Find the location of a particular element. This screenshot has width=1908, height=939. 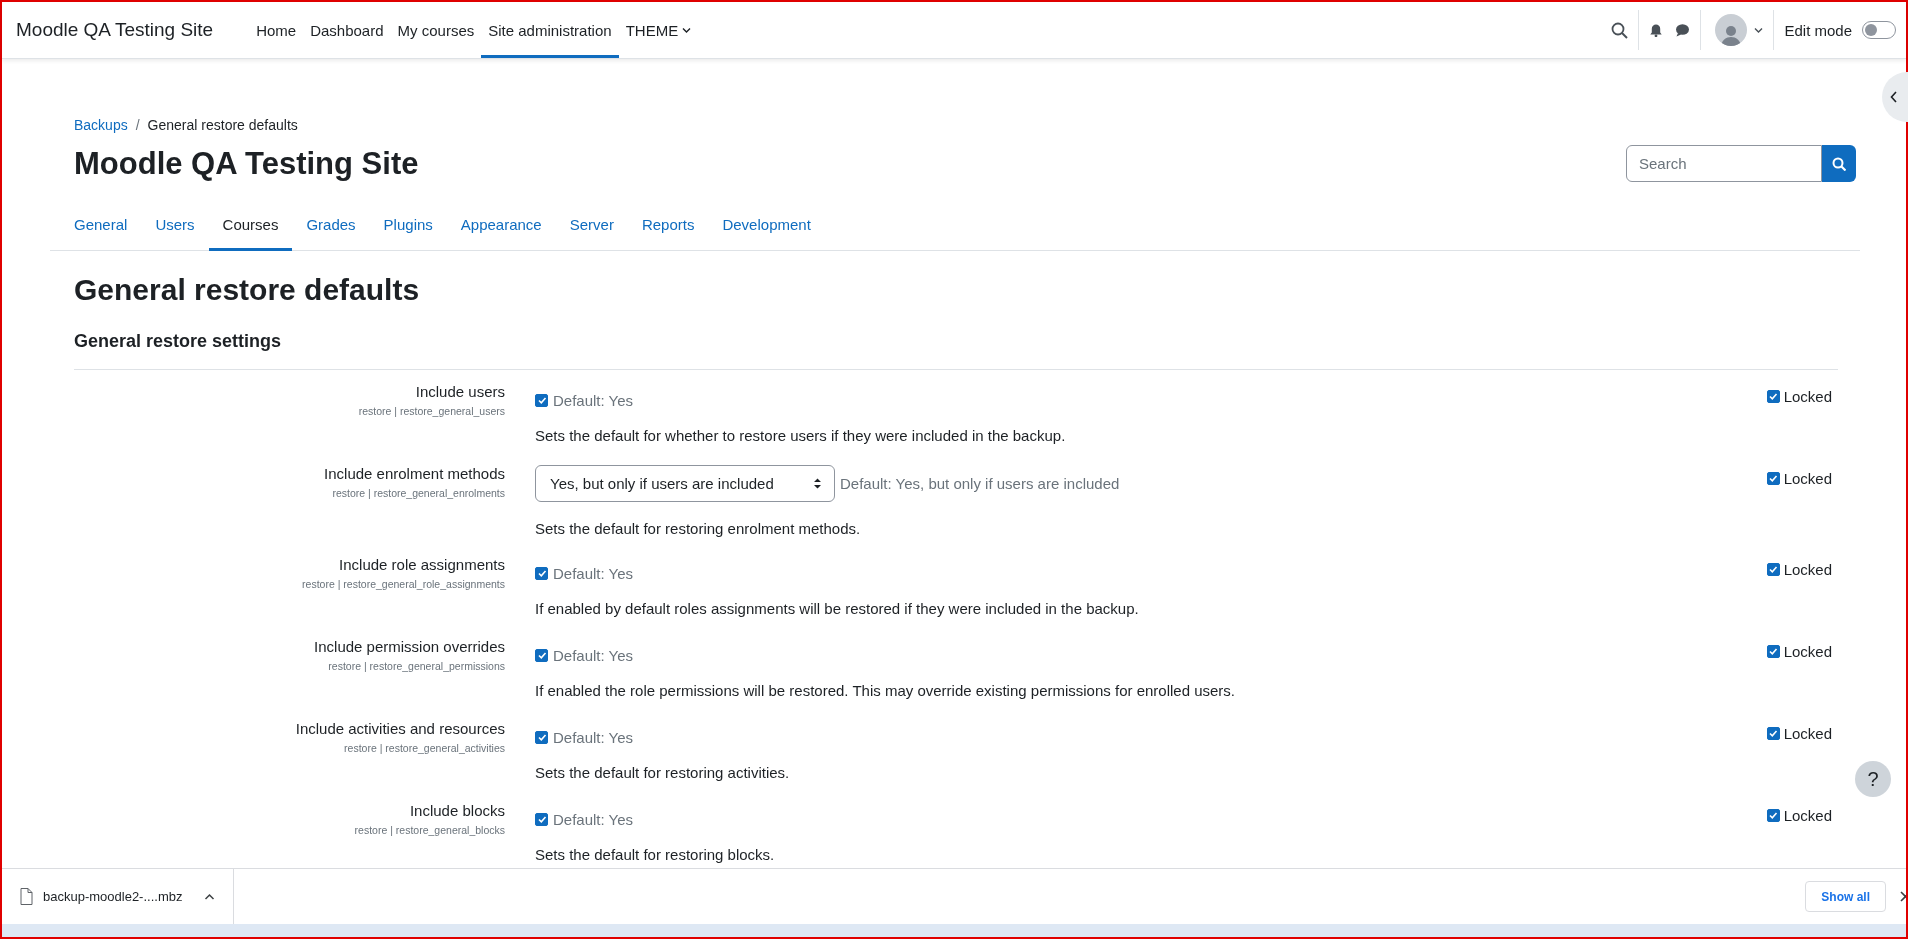

tab: Grades is located at coordinates (331, 227).